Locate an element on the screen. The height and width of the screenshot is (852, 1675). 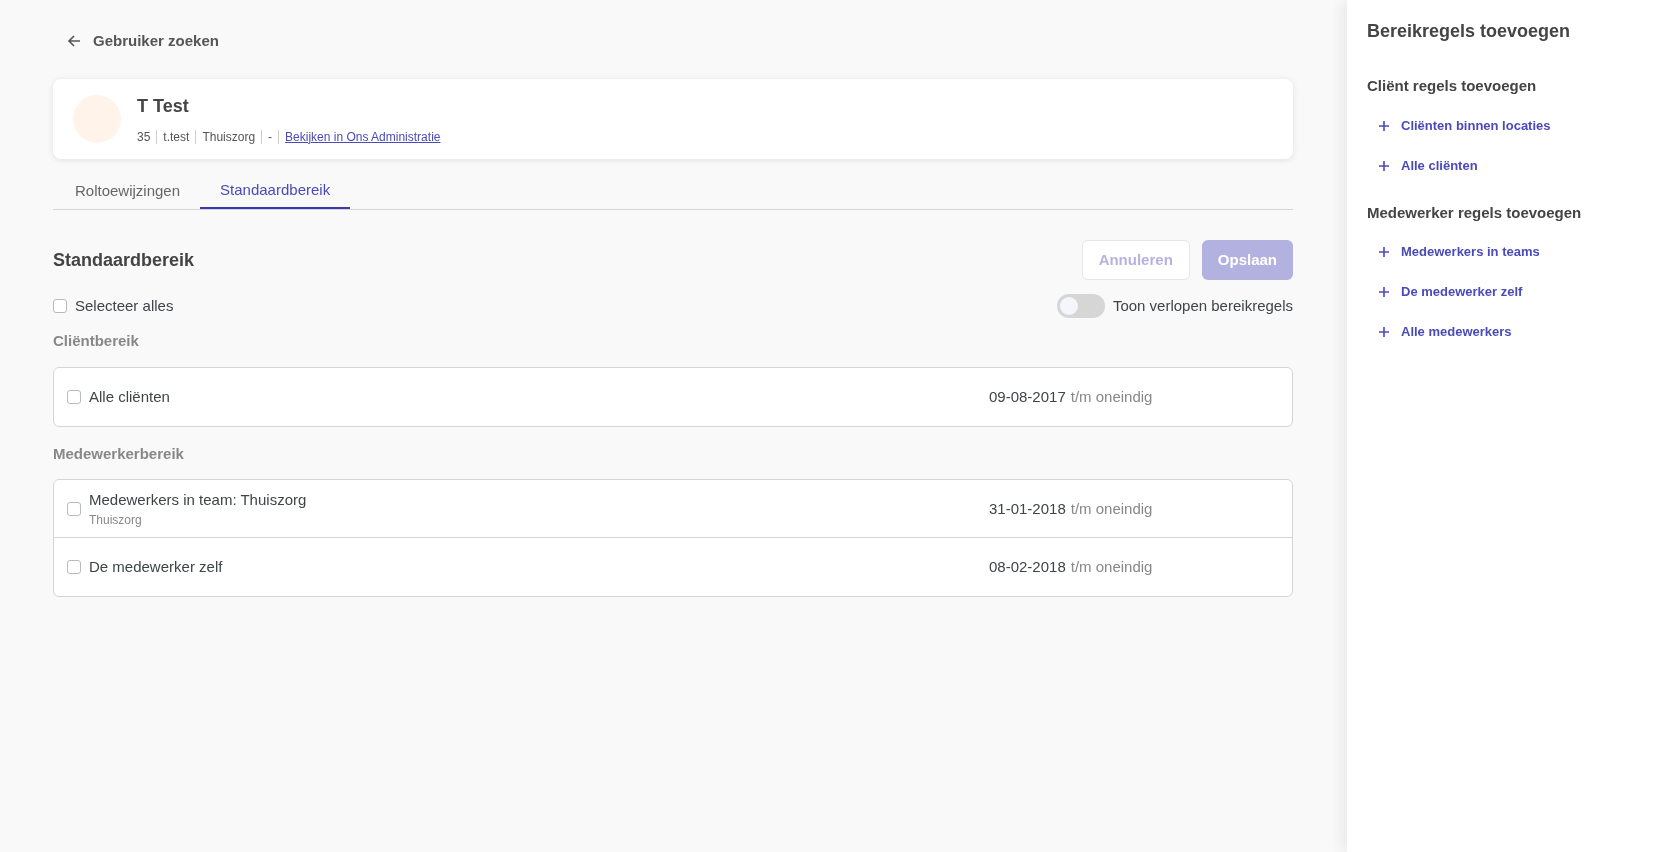
add-rule-link: Alle cliënten is located at coordinates (1422, 165).